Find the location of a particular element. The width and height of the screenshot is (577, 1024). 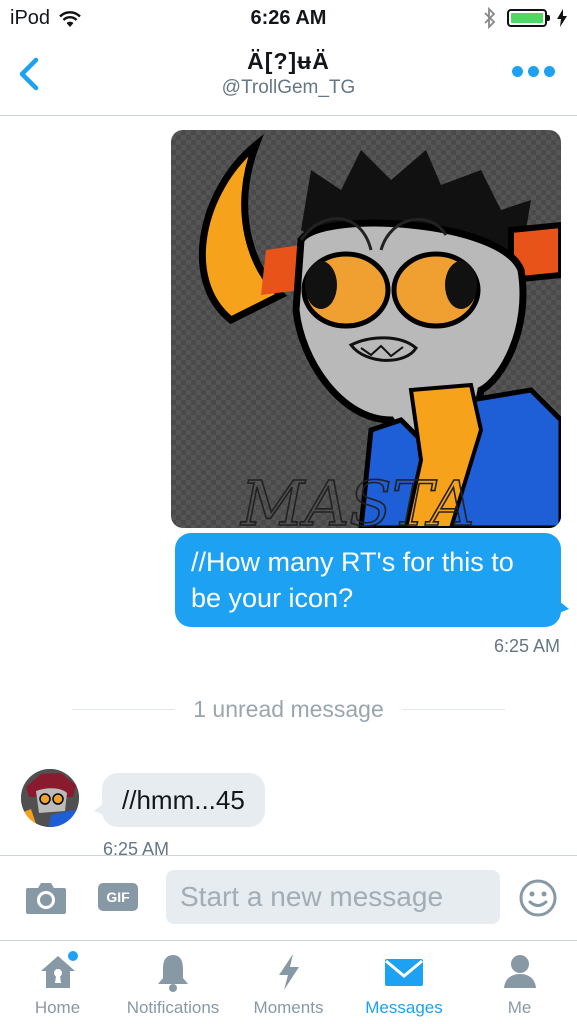

tab-messages: Messages is located at coordinates (404, 982).